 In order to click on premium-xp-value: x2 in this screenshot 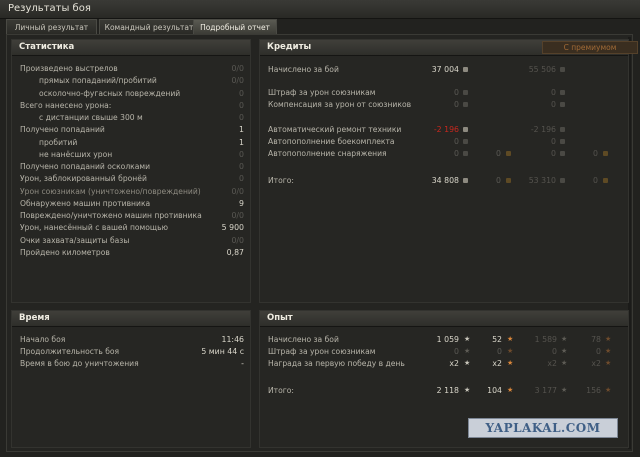, I will do `click(552, 363)`.